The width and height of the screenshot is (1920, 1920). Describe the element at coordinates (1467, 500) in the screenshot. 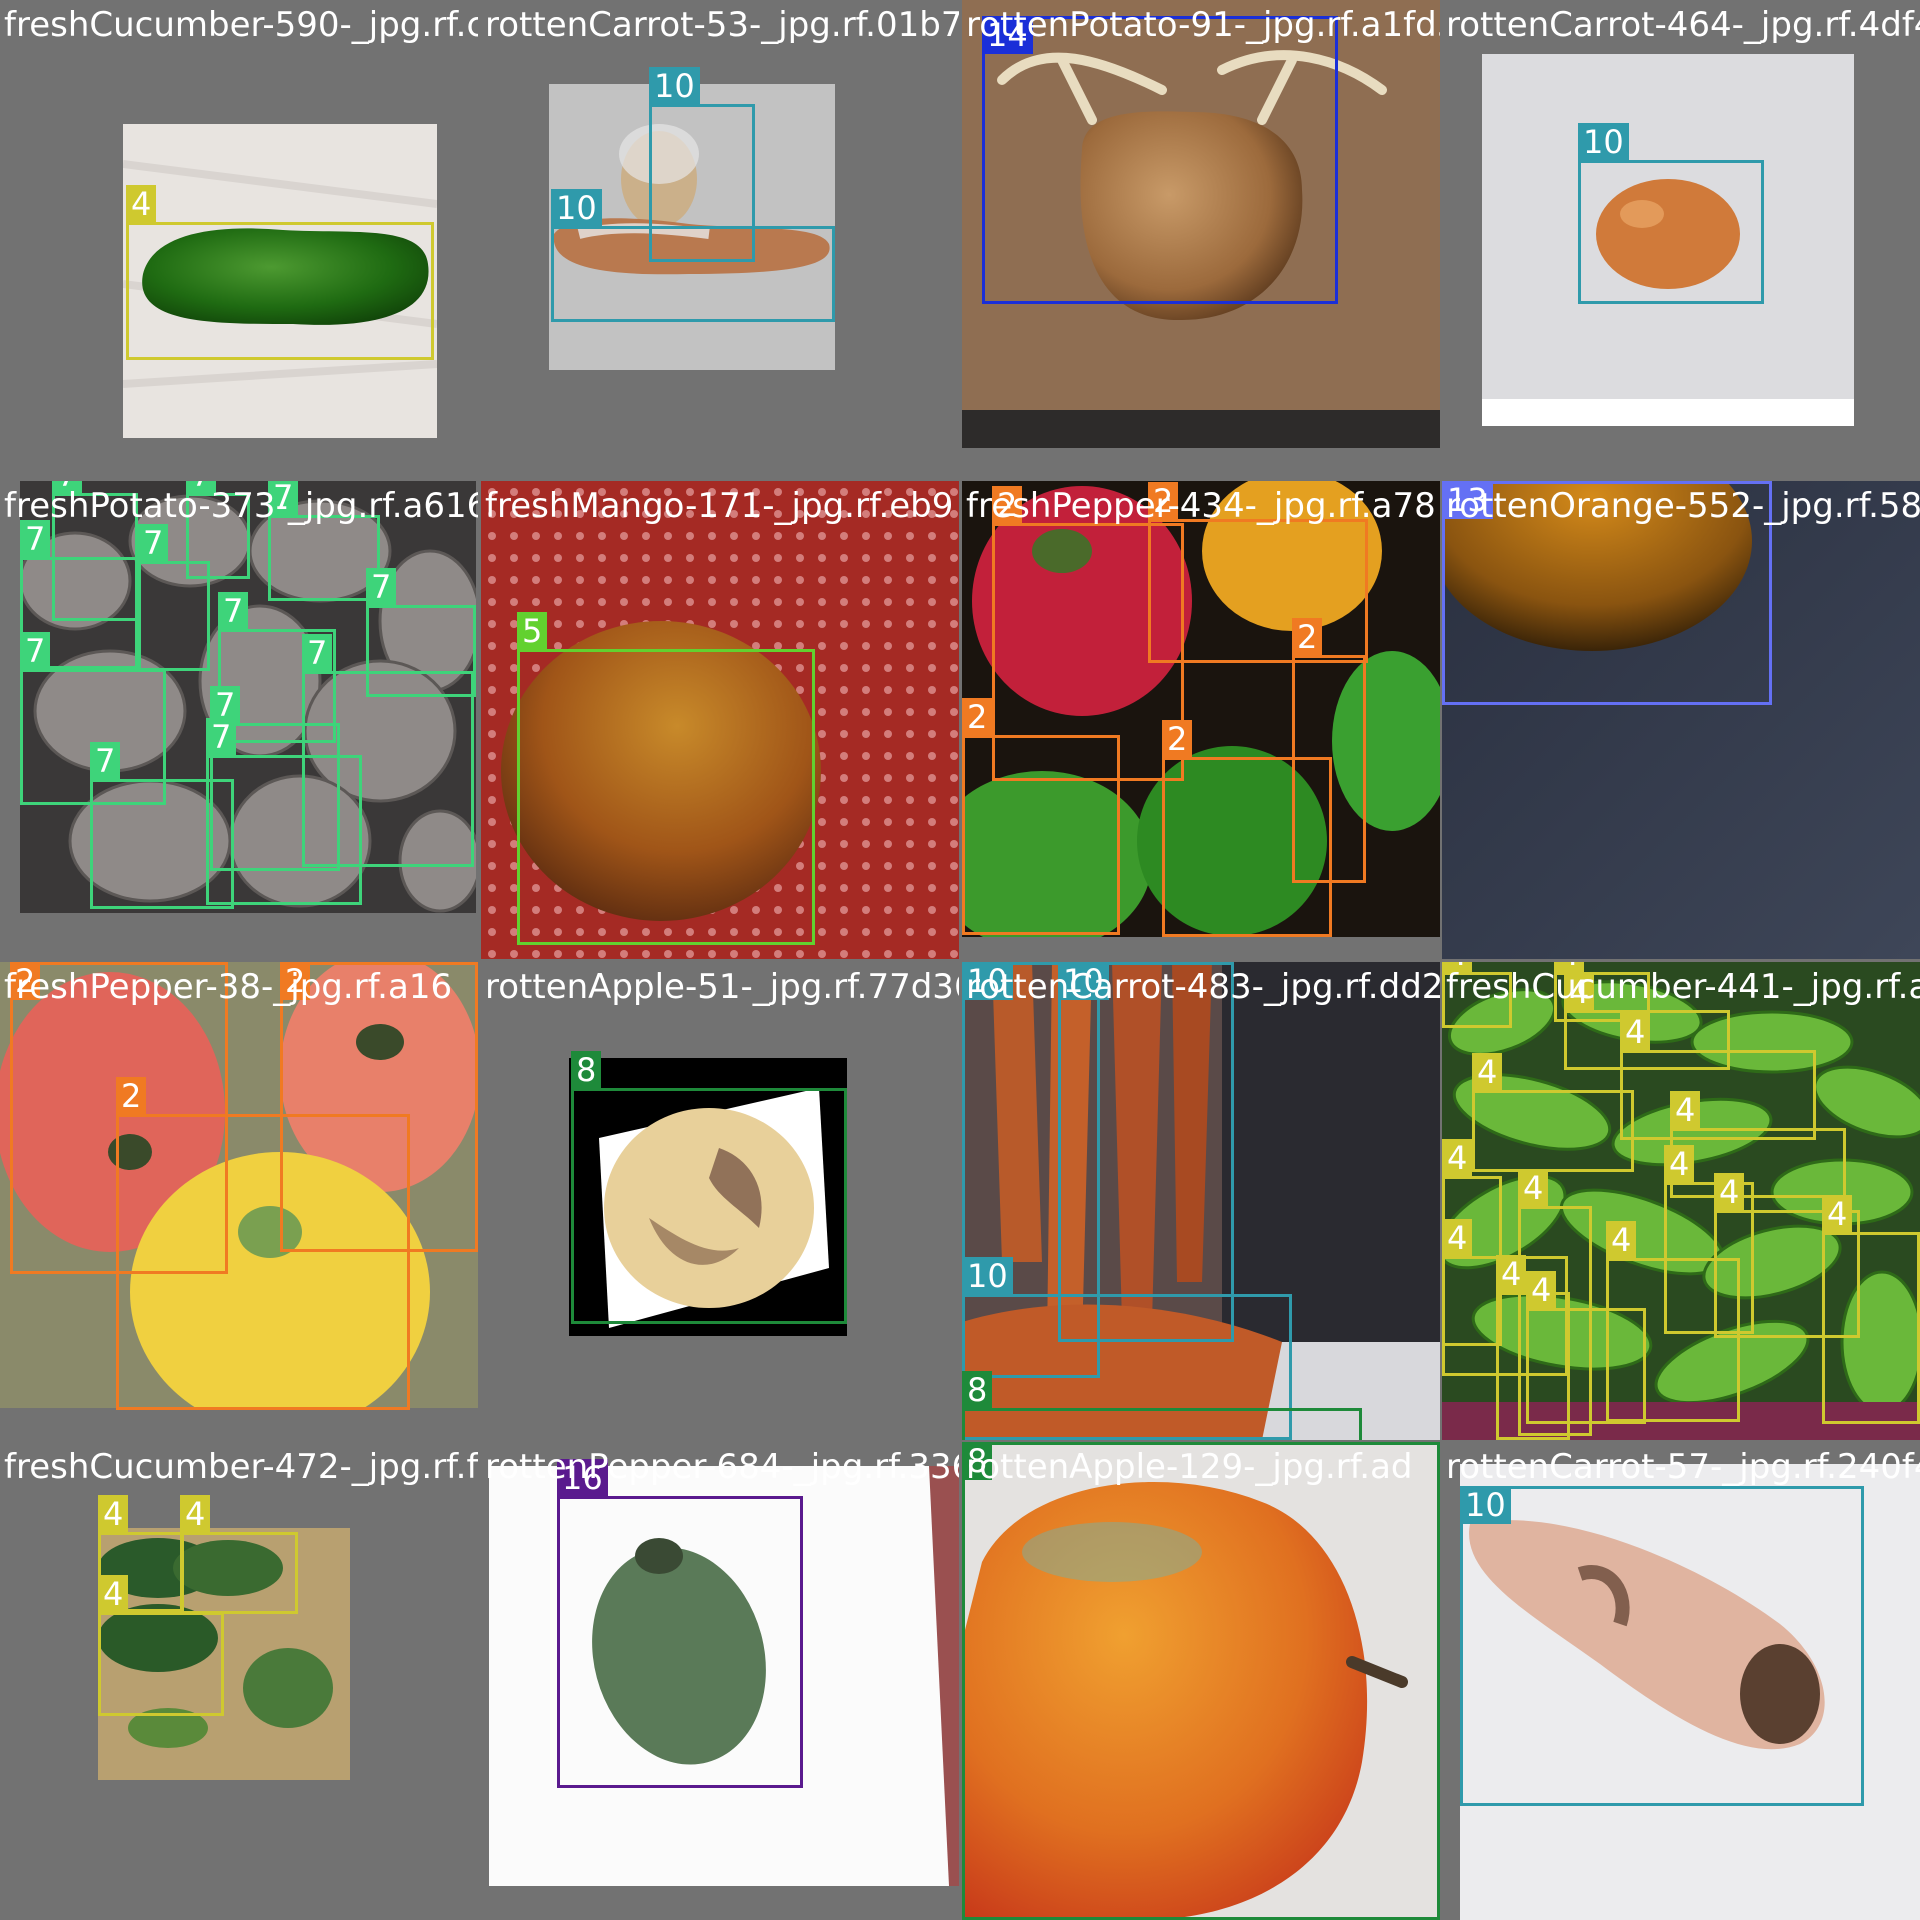

I see `bbox-label: 13` at that location.